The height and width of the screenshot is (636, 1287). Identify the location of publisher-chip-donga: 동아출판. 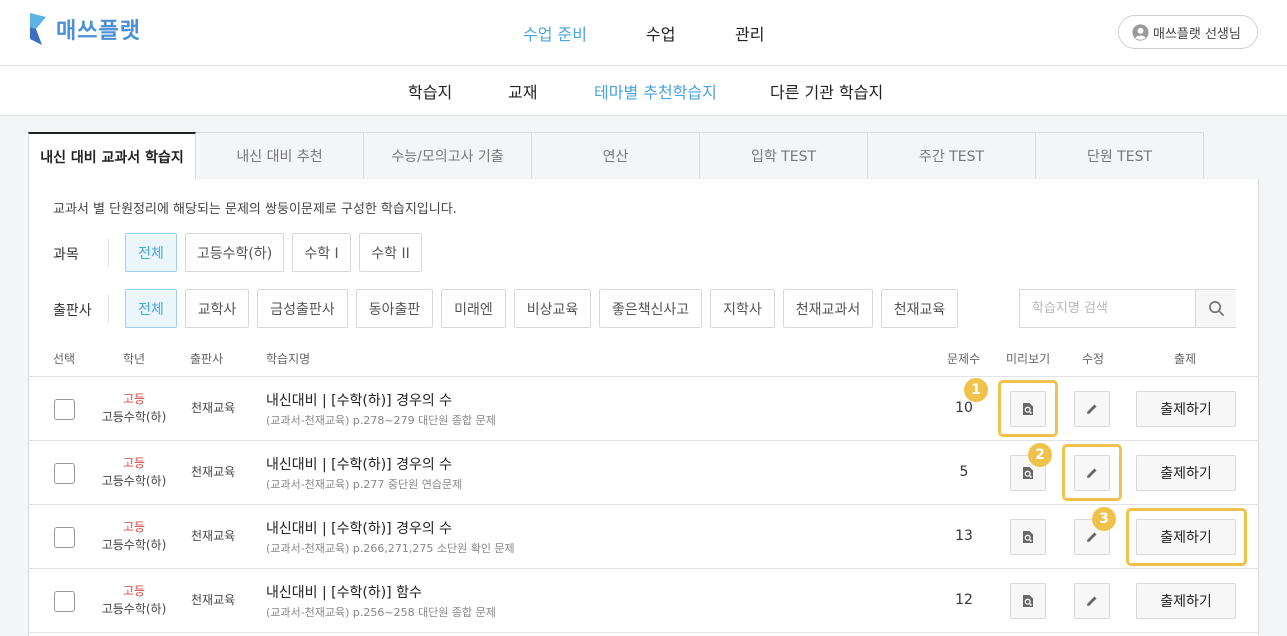
(394, 308).